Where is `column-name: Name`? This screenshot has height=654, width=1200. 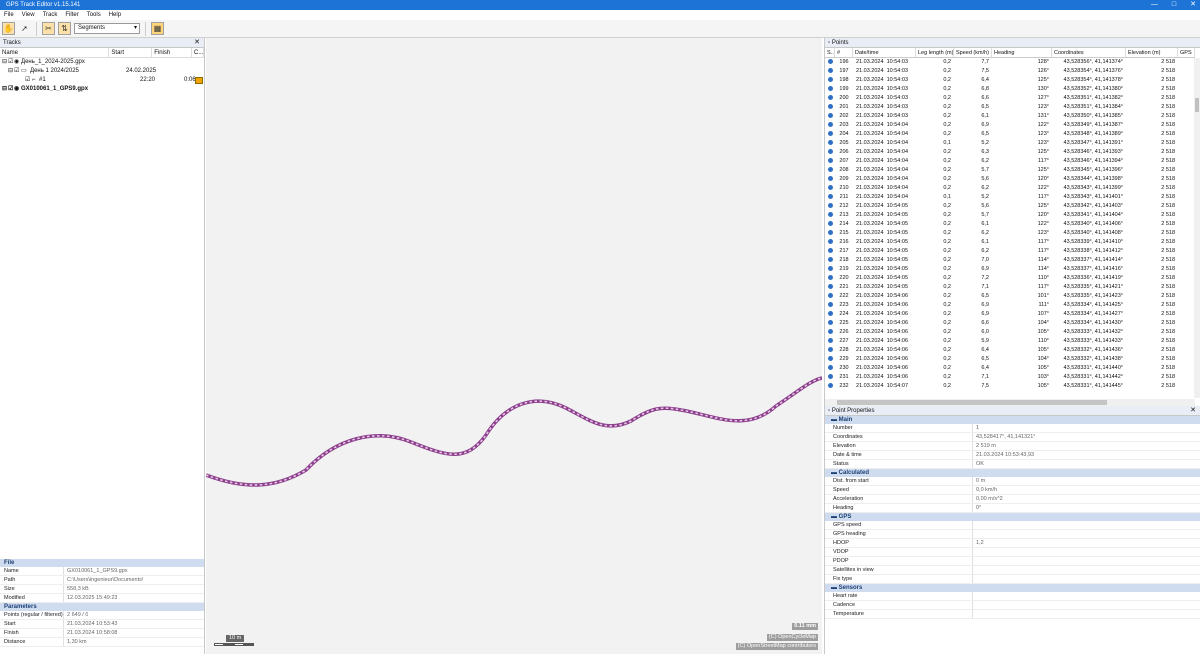 column-name: Name is located at coordinates (55, 52).